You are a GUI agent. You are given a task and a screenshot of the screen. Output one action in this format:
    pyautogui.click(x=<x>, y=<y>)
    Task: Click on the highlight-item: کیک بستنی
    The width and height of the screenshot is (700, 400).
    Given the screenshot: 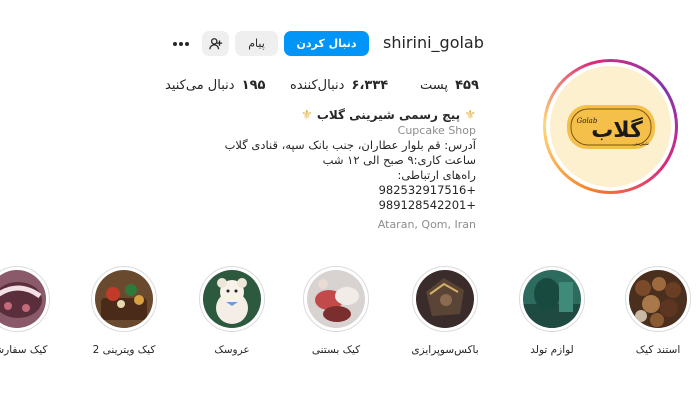 What is the action you would take?
    pyautogui.click(x=336, y=316)
    